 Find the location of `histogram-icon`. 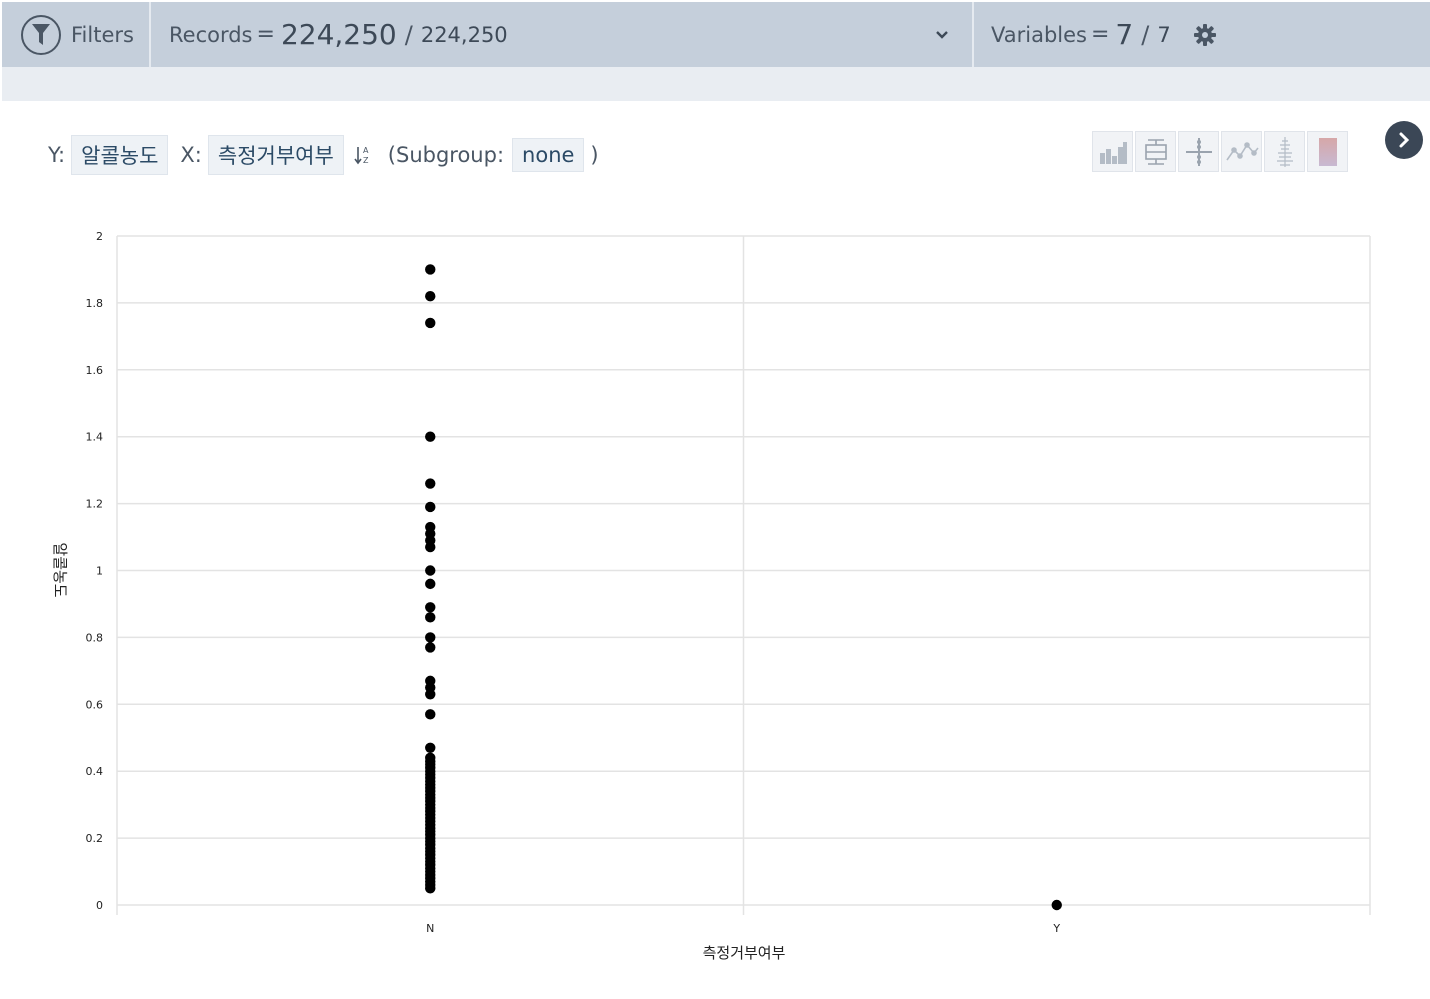

histogram-icon is located at coordinates (1112, 151).